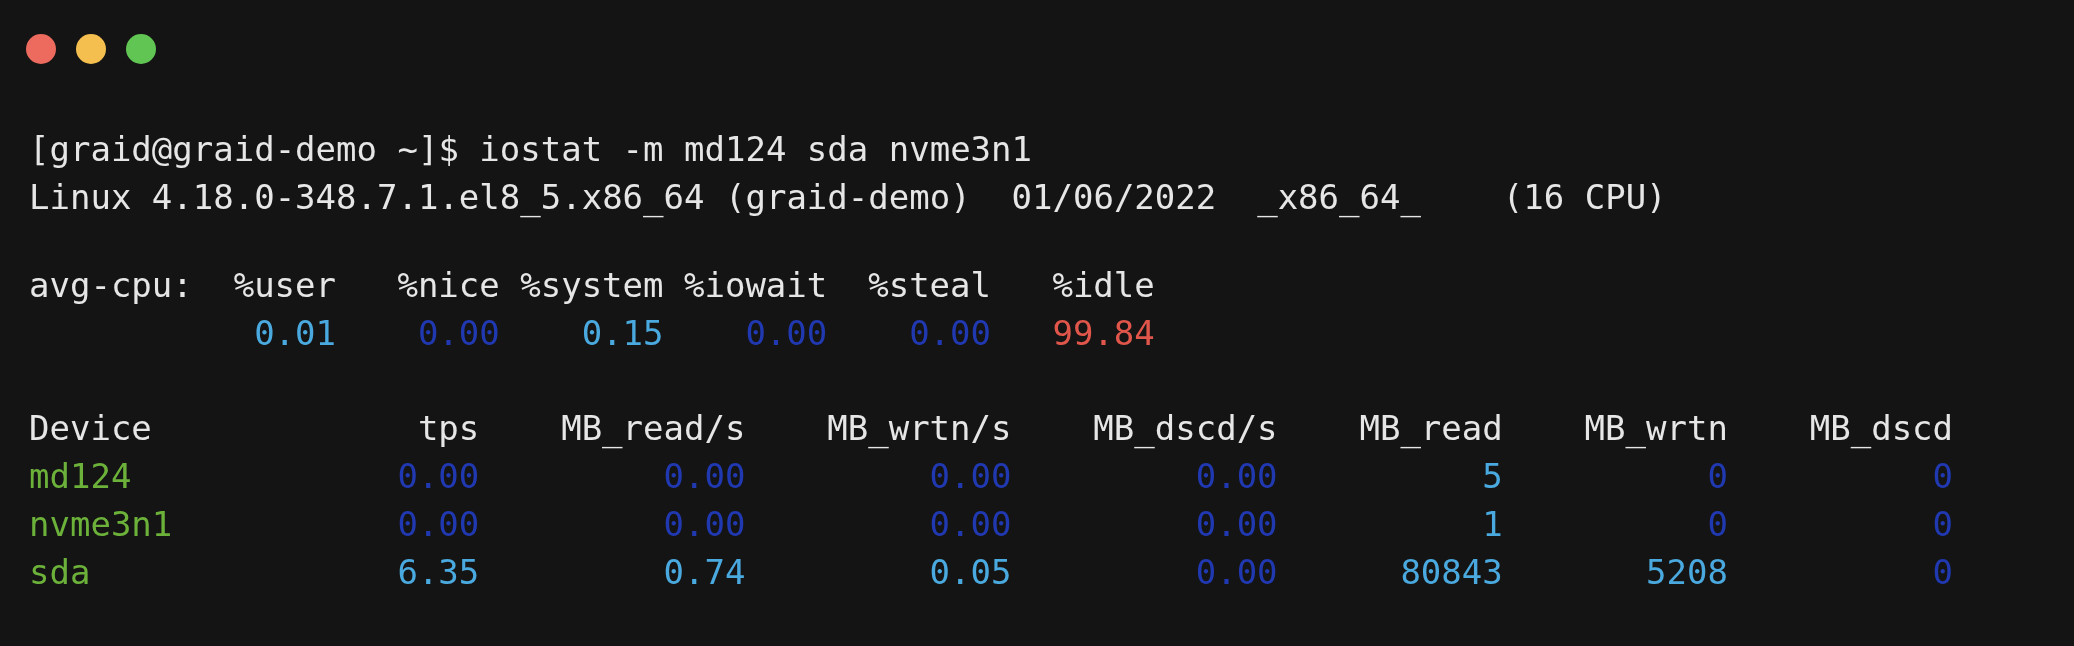 This screenshot has height=646, width=2074. Describe the element at coordinates (531, 149) in the screenshot. I see `command-line: [graid@graid-demo ~]$ iostat -m md124 sda nvme3n1` at that location.